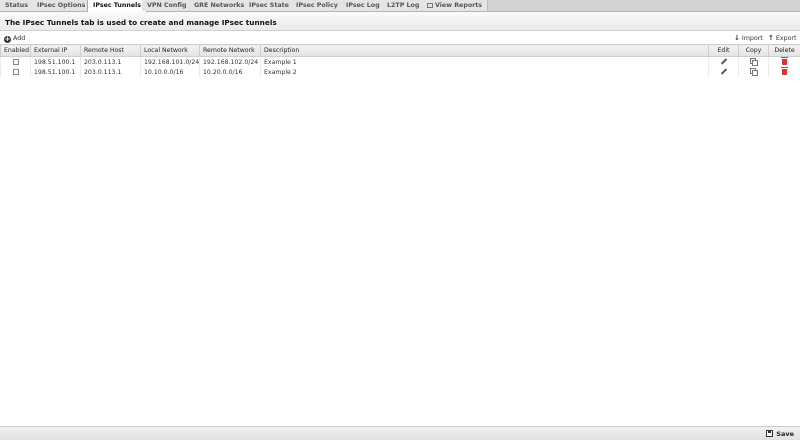 The width and height of the screenshot is (800, 440). I want to click on tab-l2tp-log: L2TP Log, so click(404, 5).